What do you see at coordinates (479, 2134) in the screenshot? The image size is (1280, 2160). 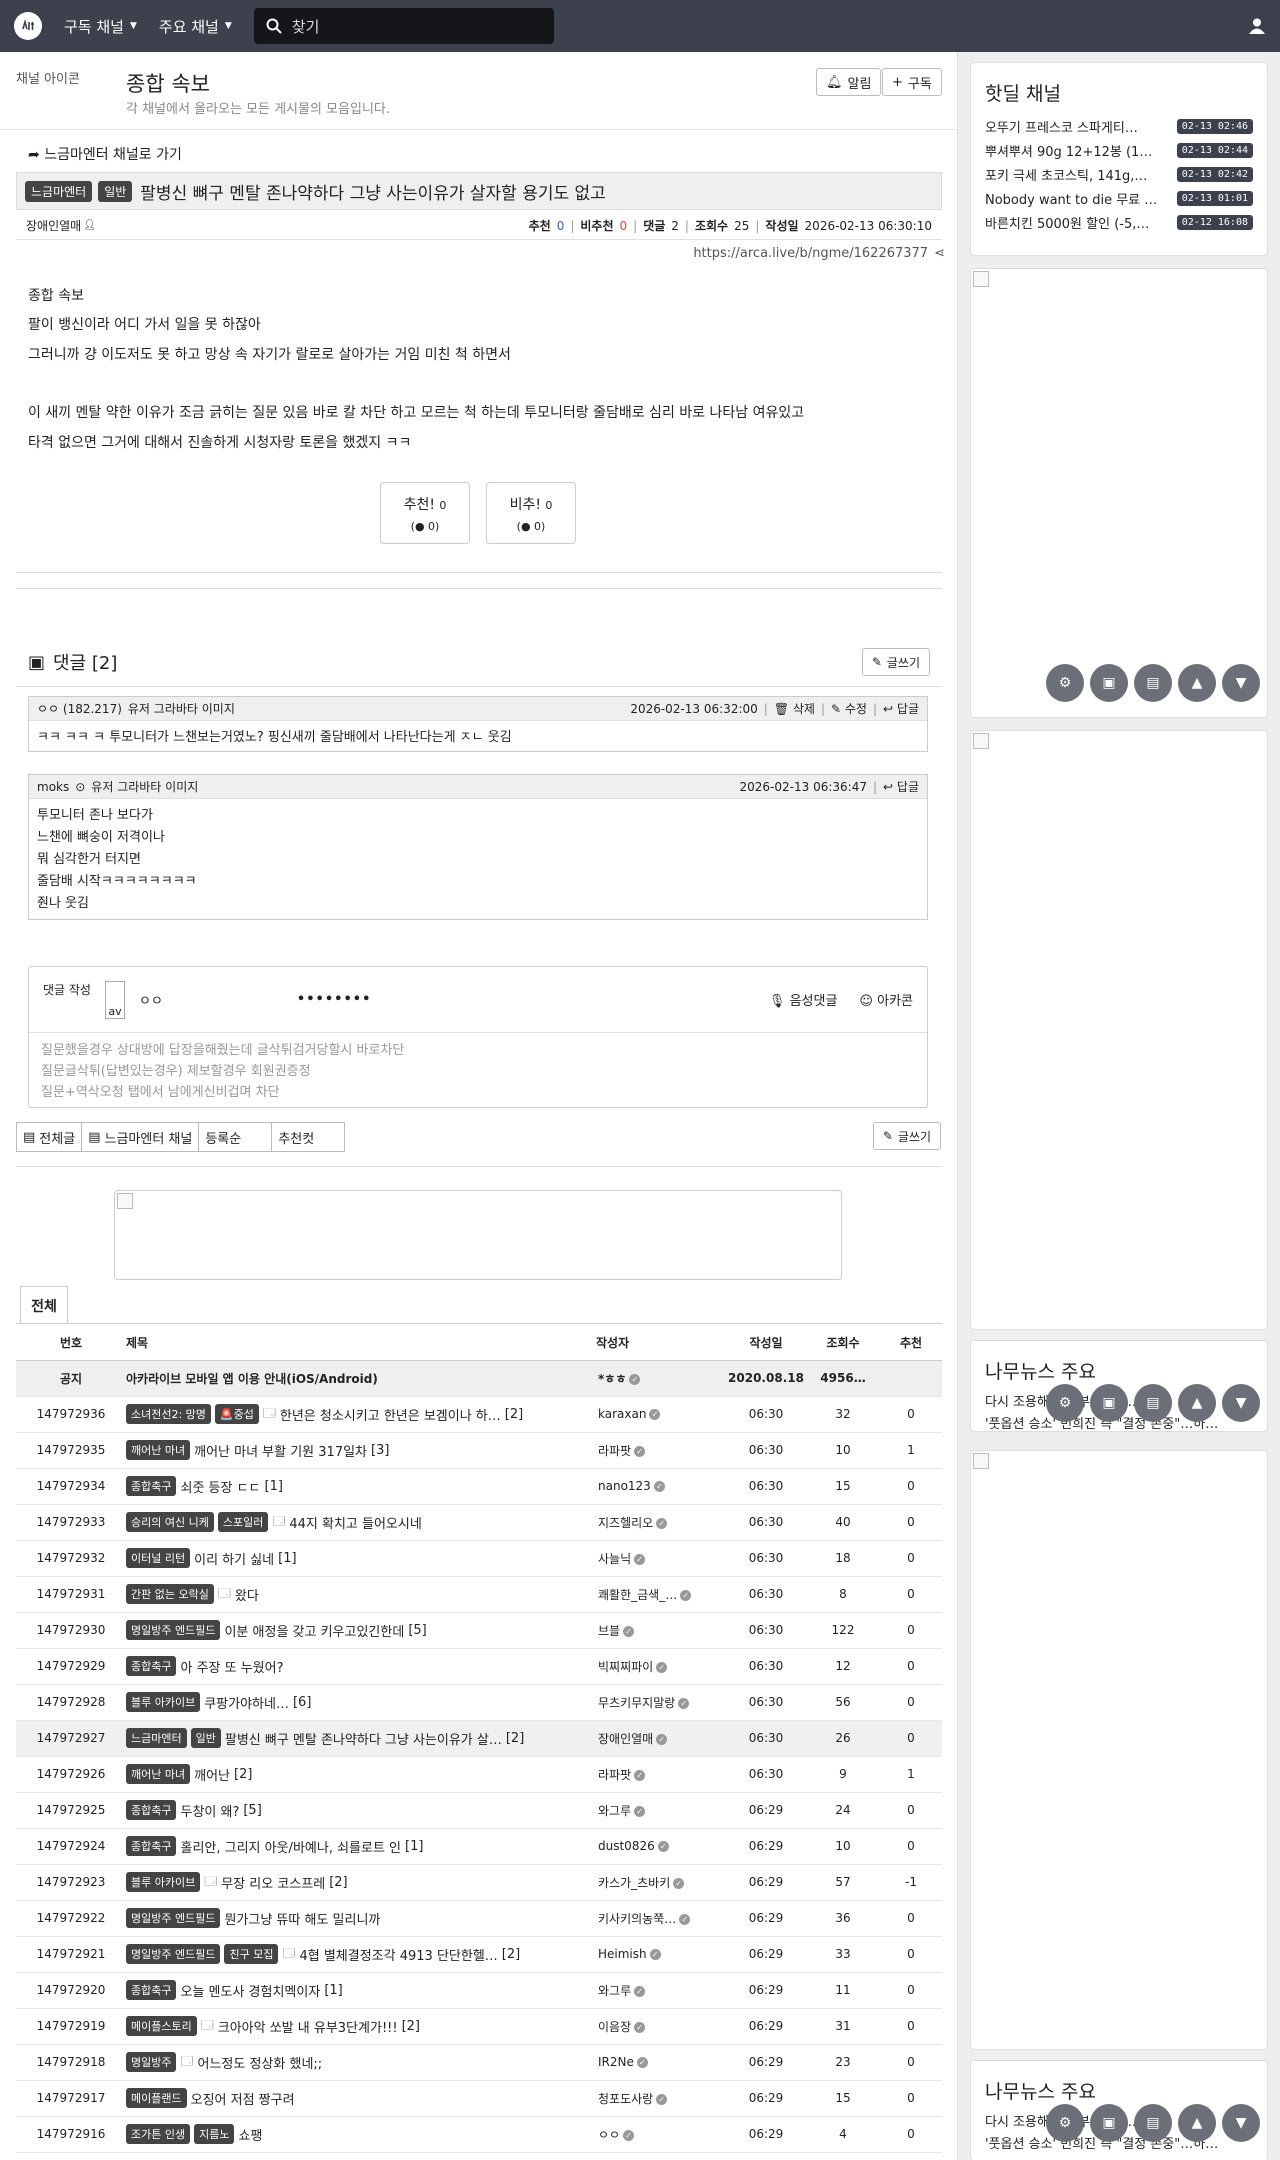 I see `table-row: 147972916 조가튼 인생 지름노 쇼팽 ㅇㅇ ✓ 06:29 4 0` at bounding box center [479, 2134].